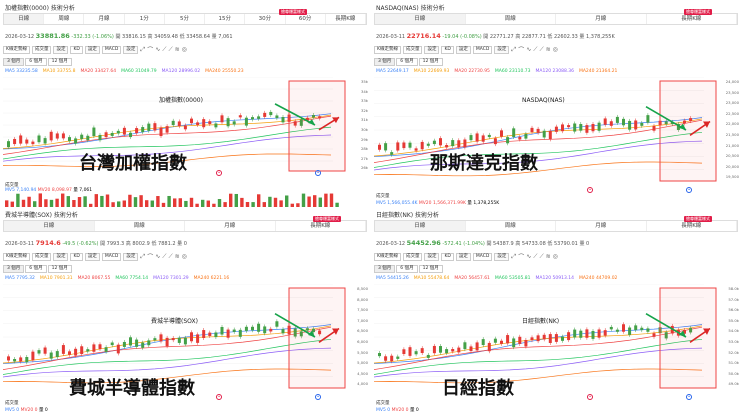 The image size is (740, 415). Describe the element at coordinates (185, 19) in the screenshot. I see `tab-4: 5分` at that location.